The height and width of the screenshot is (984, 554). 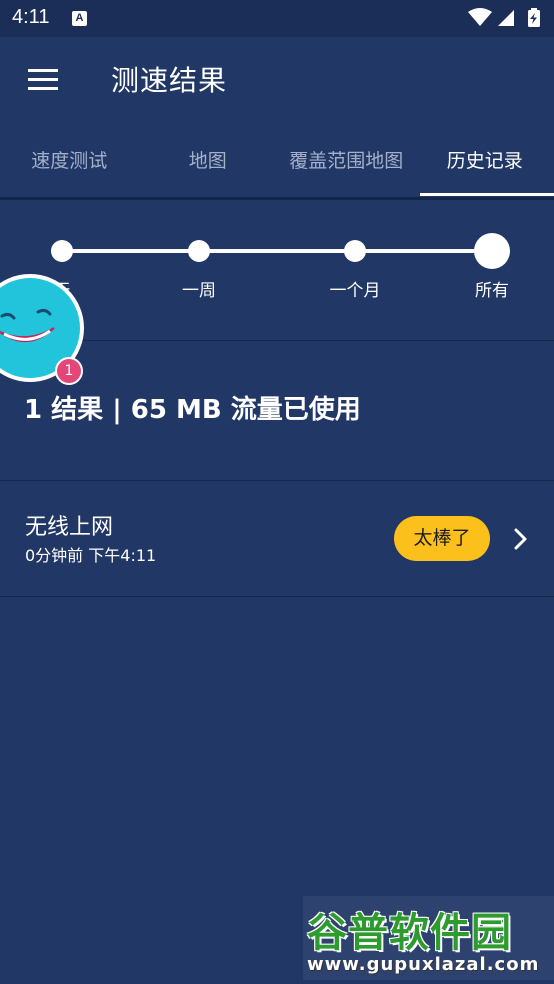 I want to click on watermark: 谷普软件园 www.gupuxlazal.com, so click(x=428, y=938).